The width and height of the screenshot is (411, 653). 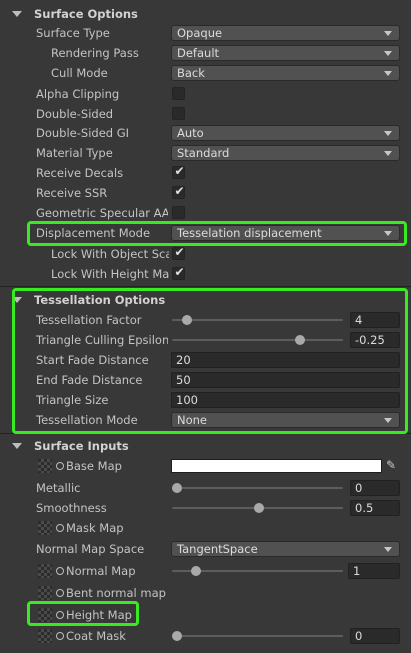 I want to click on surface-options-header: Surface Options, so click(x=205, y=14).